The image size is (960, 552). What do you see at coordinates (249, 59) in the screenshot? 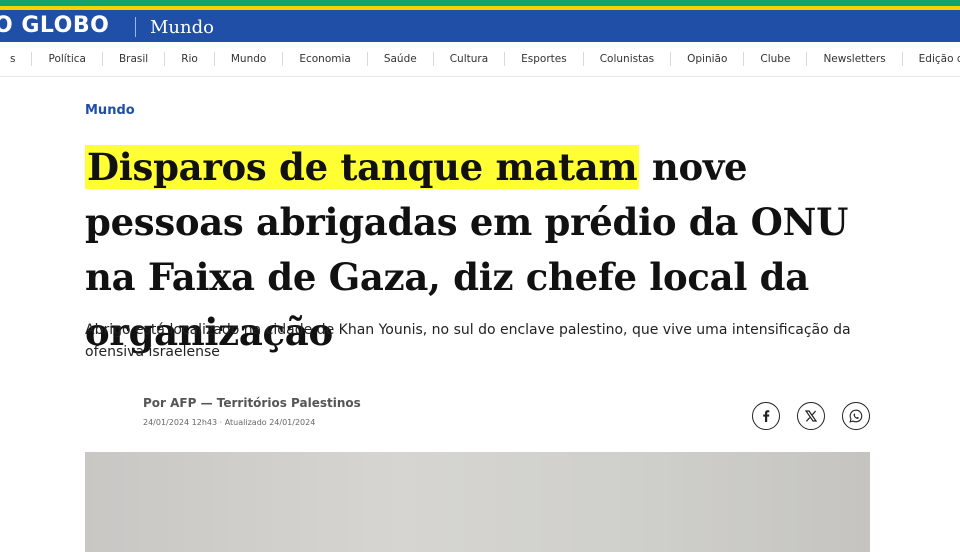
I see `nav-item-4: Mundo` at bounding box center [249, 59].